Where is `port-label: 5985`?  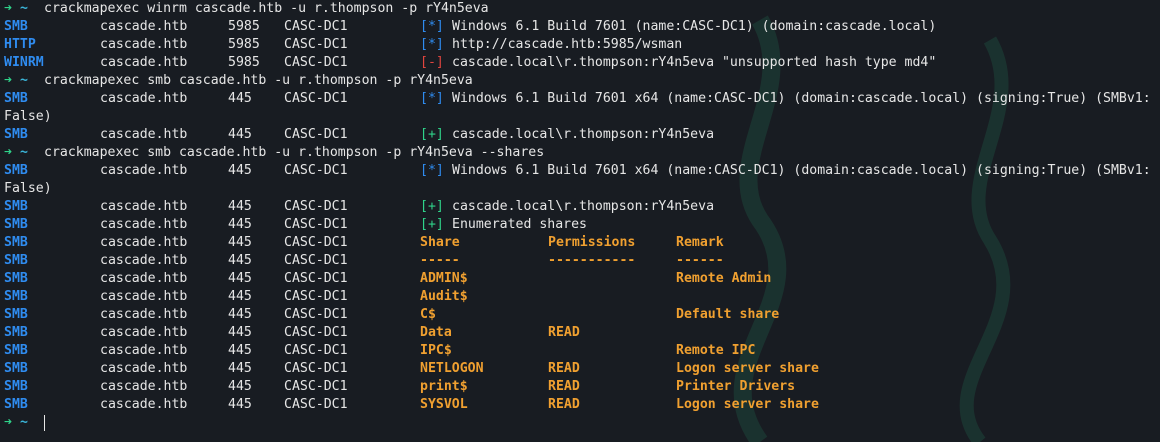 port-label: 5985 is located at coordinates (244, 44).